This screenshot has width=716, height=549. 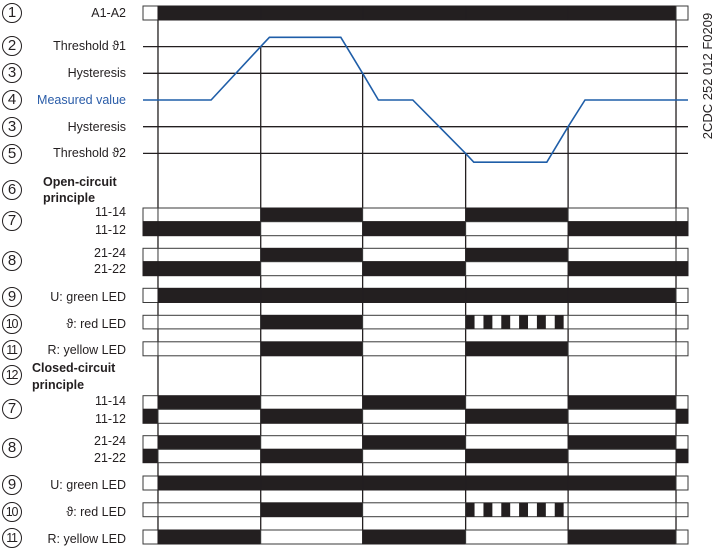 What do you see at coordinates (150, 269) in the screenshot?
I see `open-21-22-segment-0-on` at bounding box center [150, 269].